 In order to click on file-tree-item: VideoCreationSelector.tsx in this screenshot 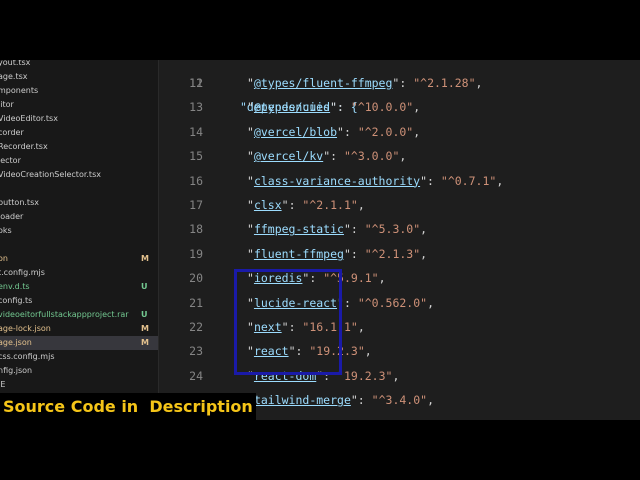, I will do `click(79, 175)`.